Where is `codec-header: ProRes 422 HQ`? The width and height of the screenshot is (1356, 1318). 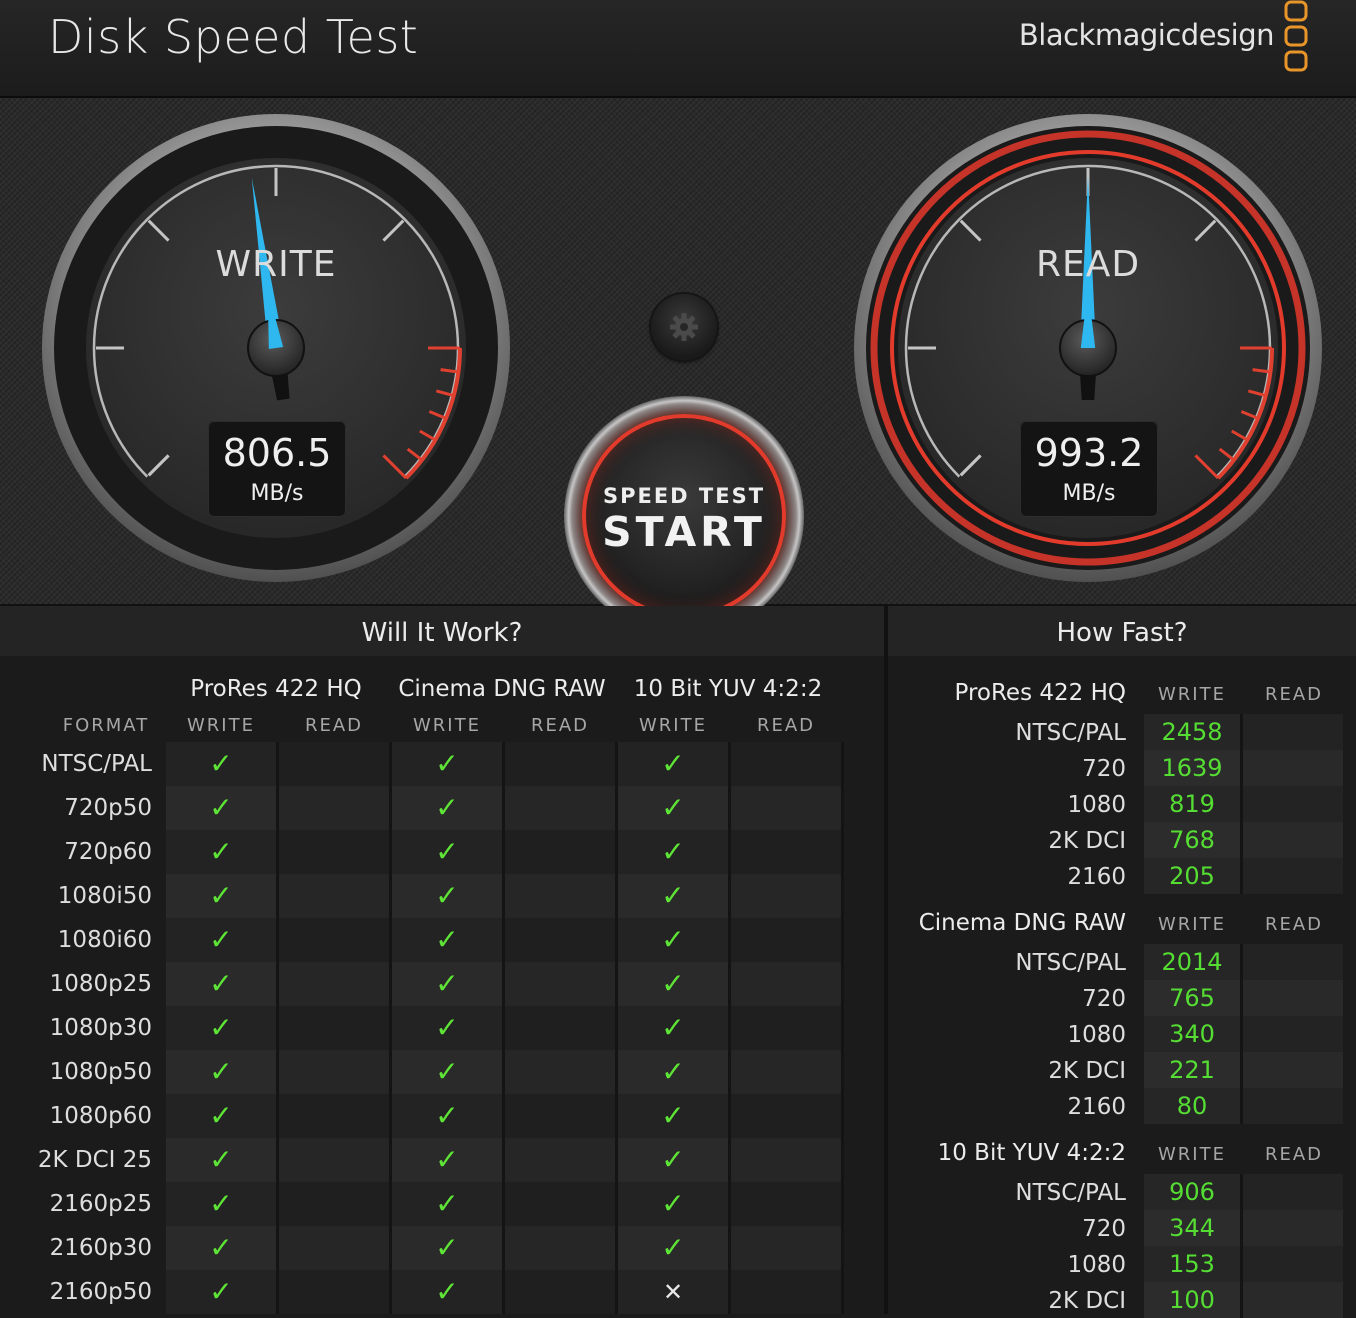 codec-header: ProRes 422 HQ is located at coordinates (276, 689).